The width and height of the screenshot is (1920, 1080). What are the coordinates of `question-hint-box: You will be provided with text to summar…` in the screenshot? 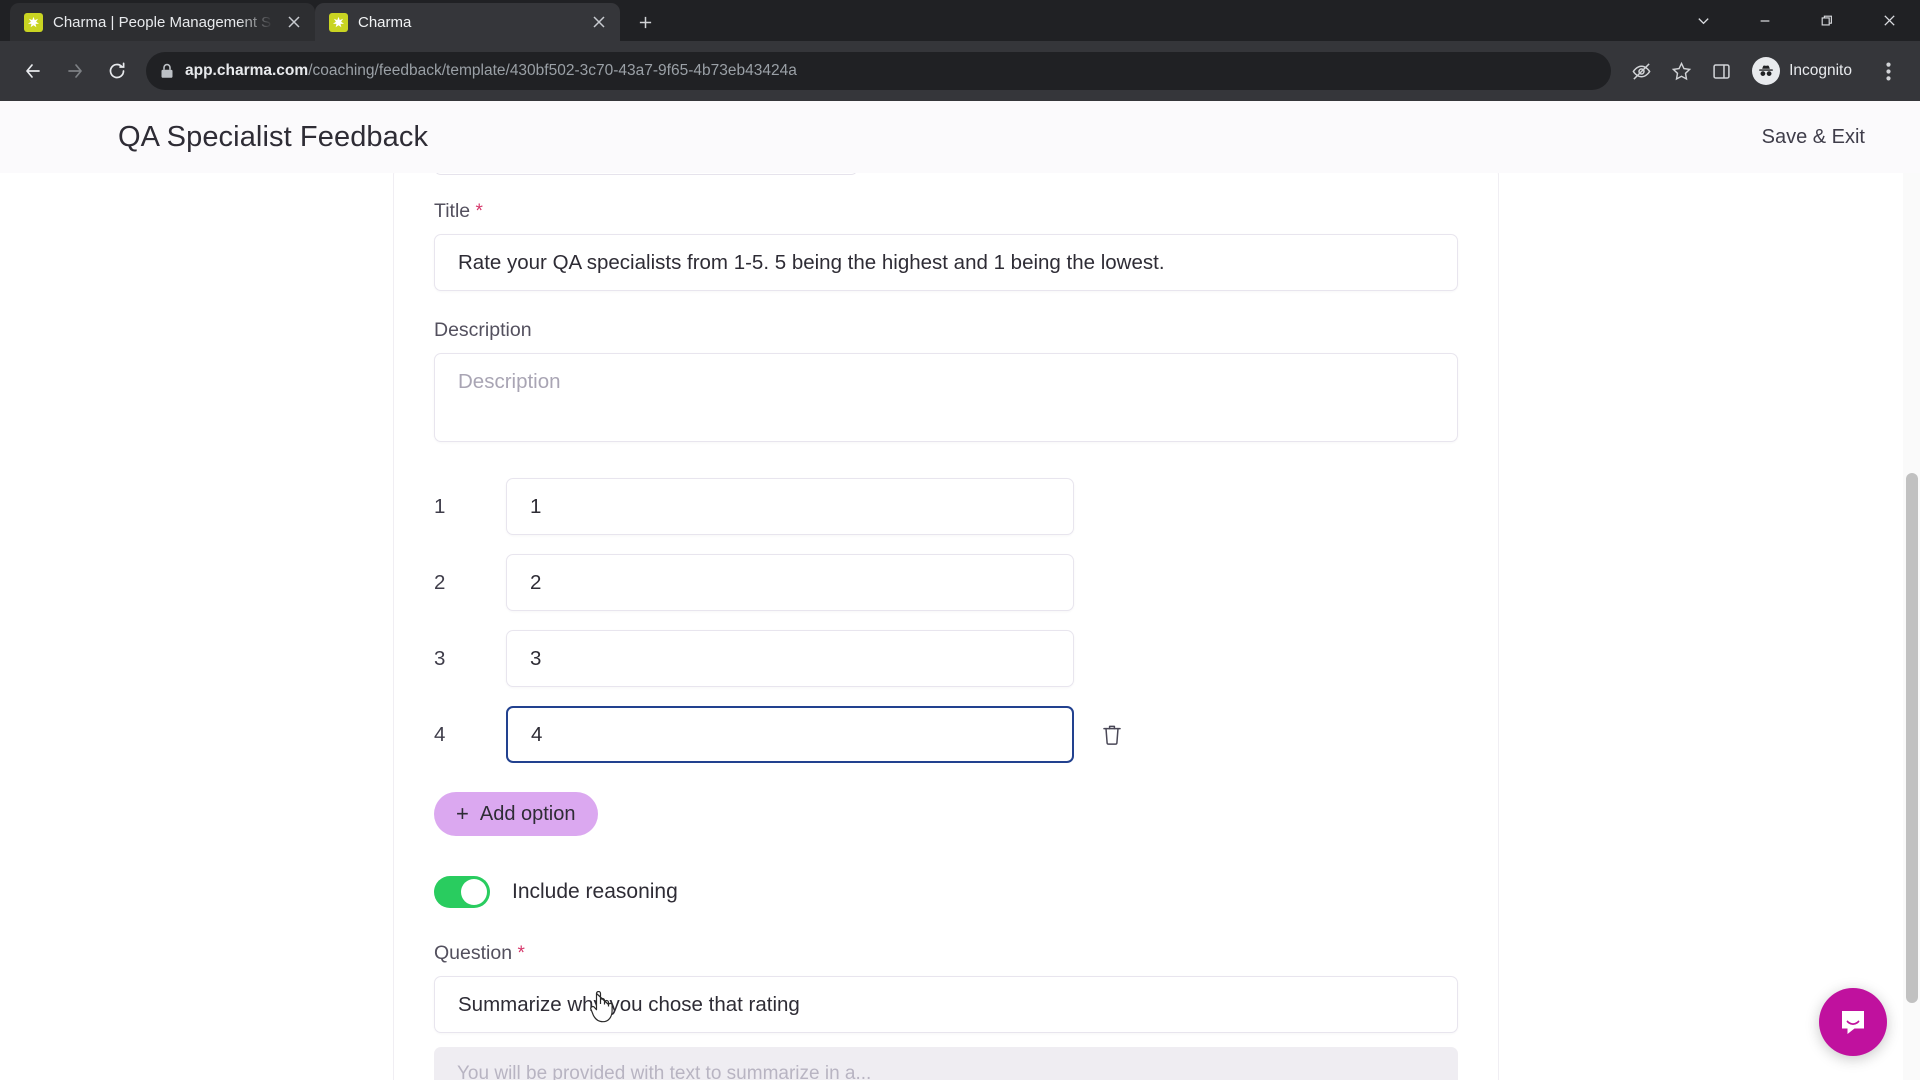 It's located at (946, 1063).